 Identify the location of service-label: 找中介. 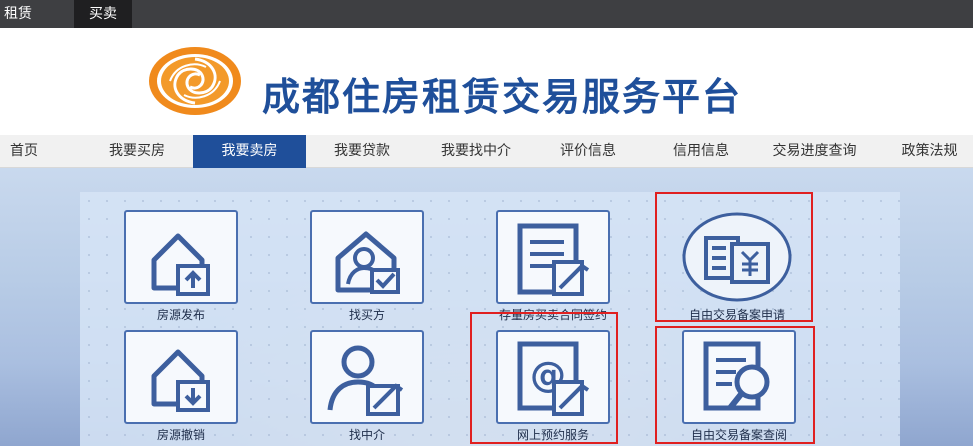
(366, 435).